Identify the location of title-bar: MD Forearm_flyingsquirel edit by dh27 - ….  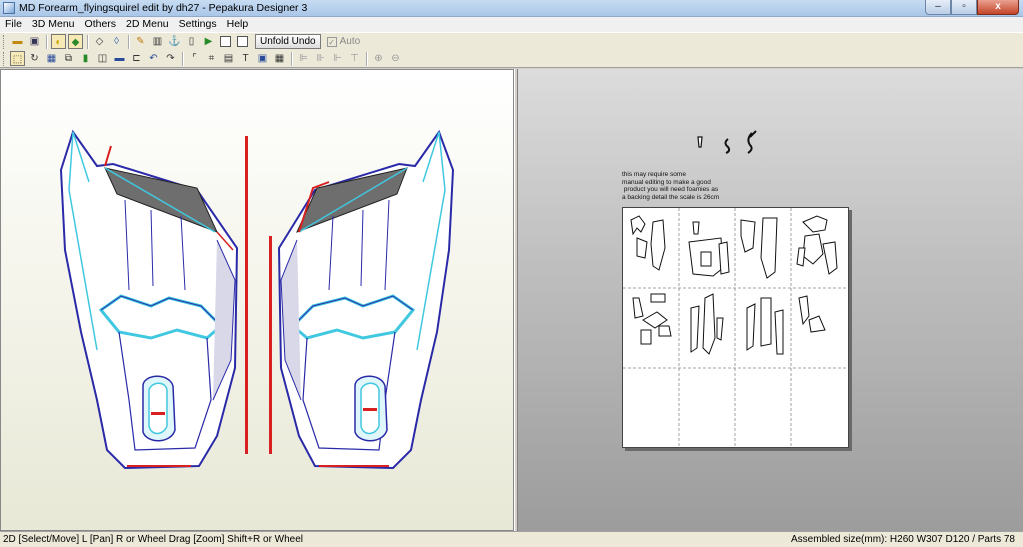
(511, 8).